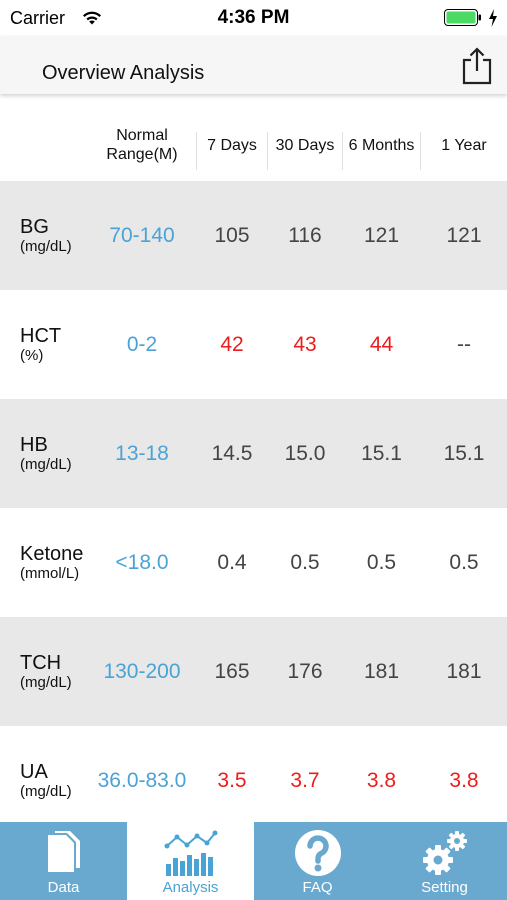 Image resolution: width=507 pixels, height=900 pixels. I want to click on row-label: BG (mg/dL), so click(46, 235).